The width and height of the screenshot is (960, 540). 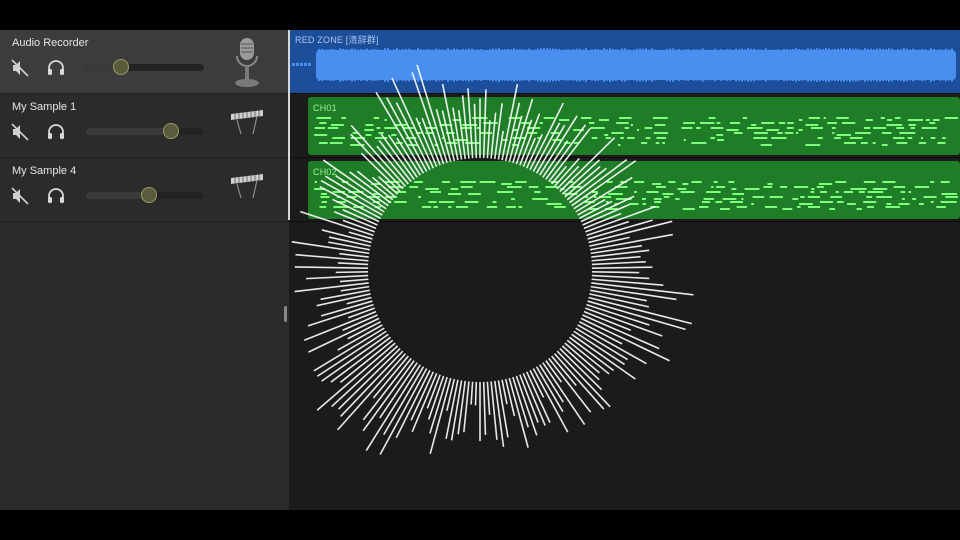 I want to click on track-header-audio-recorder: Audio Recorder, so click(x=144, y=62).